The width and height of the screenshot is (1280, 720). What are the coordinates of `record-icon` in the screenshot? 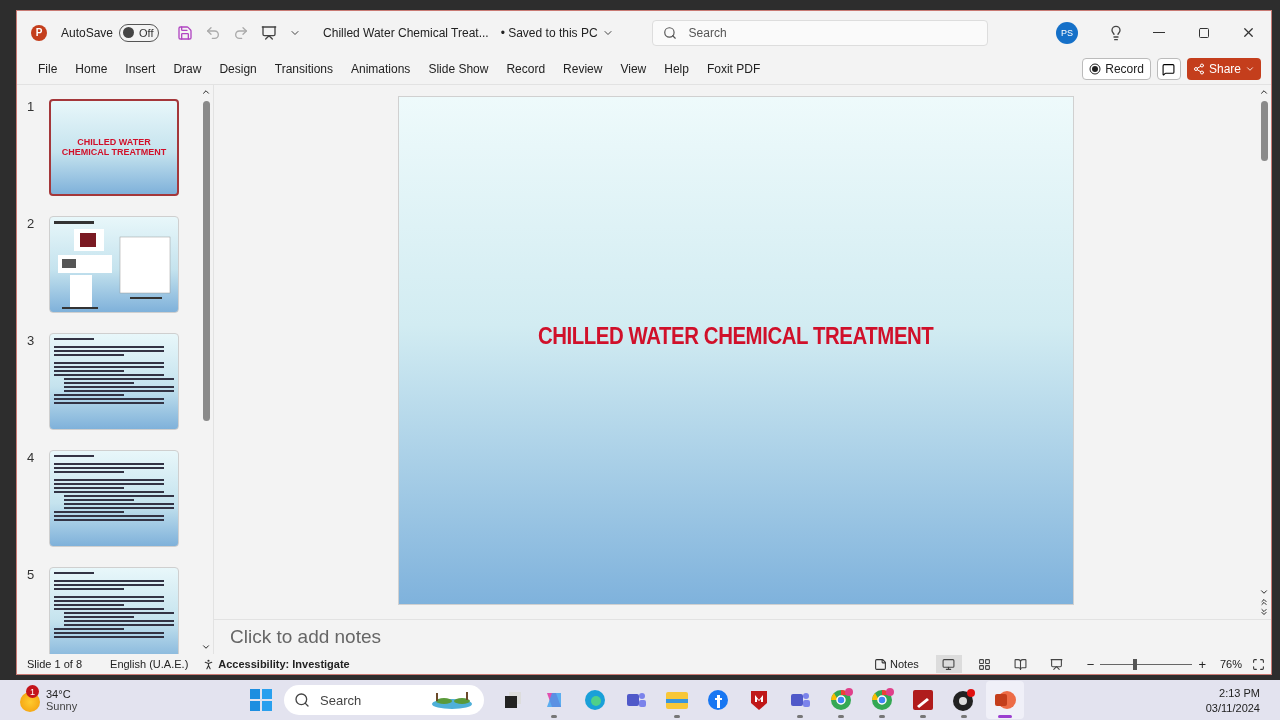 It's located at (1095, 69).